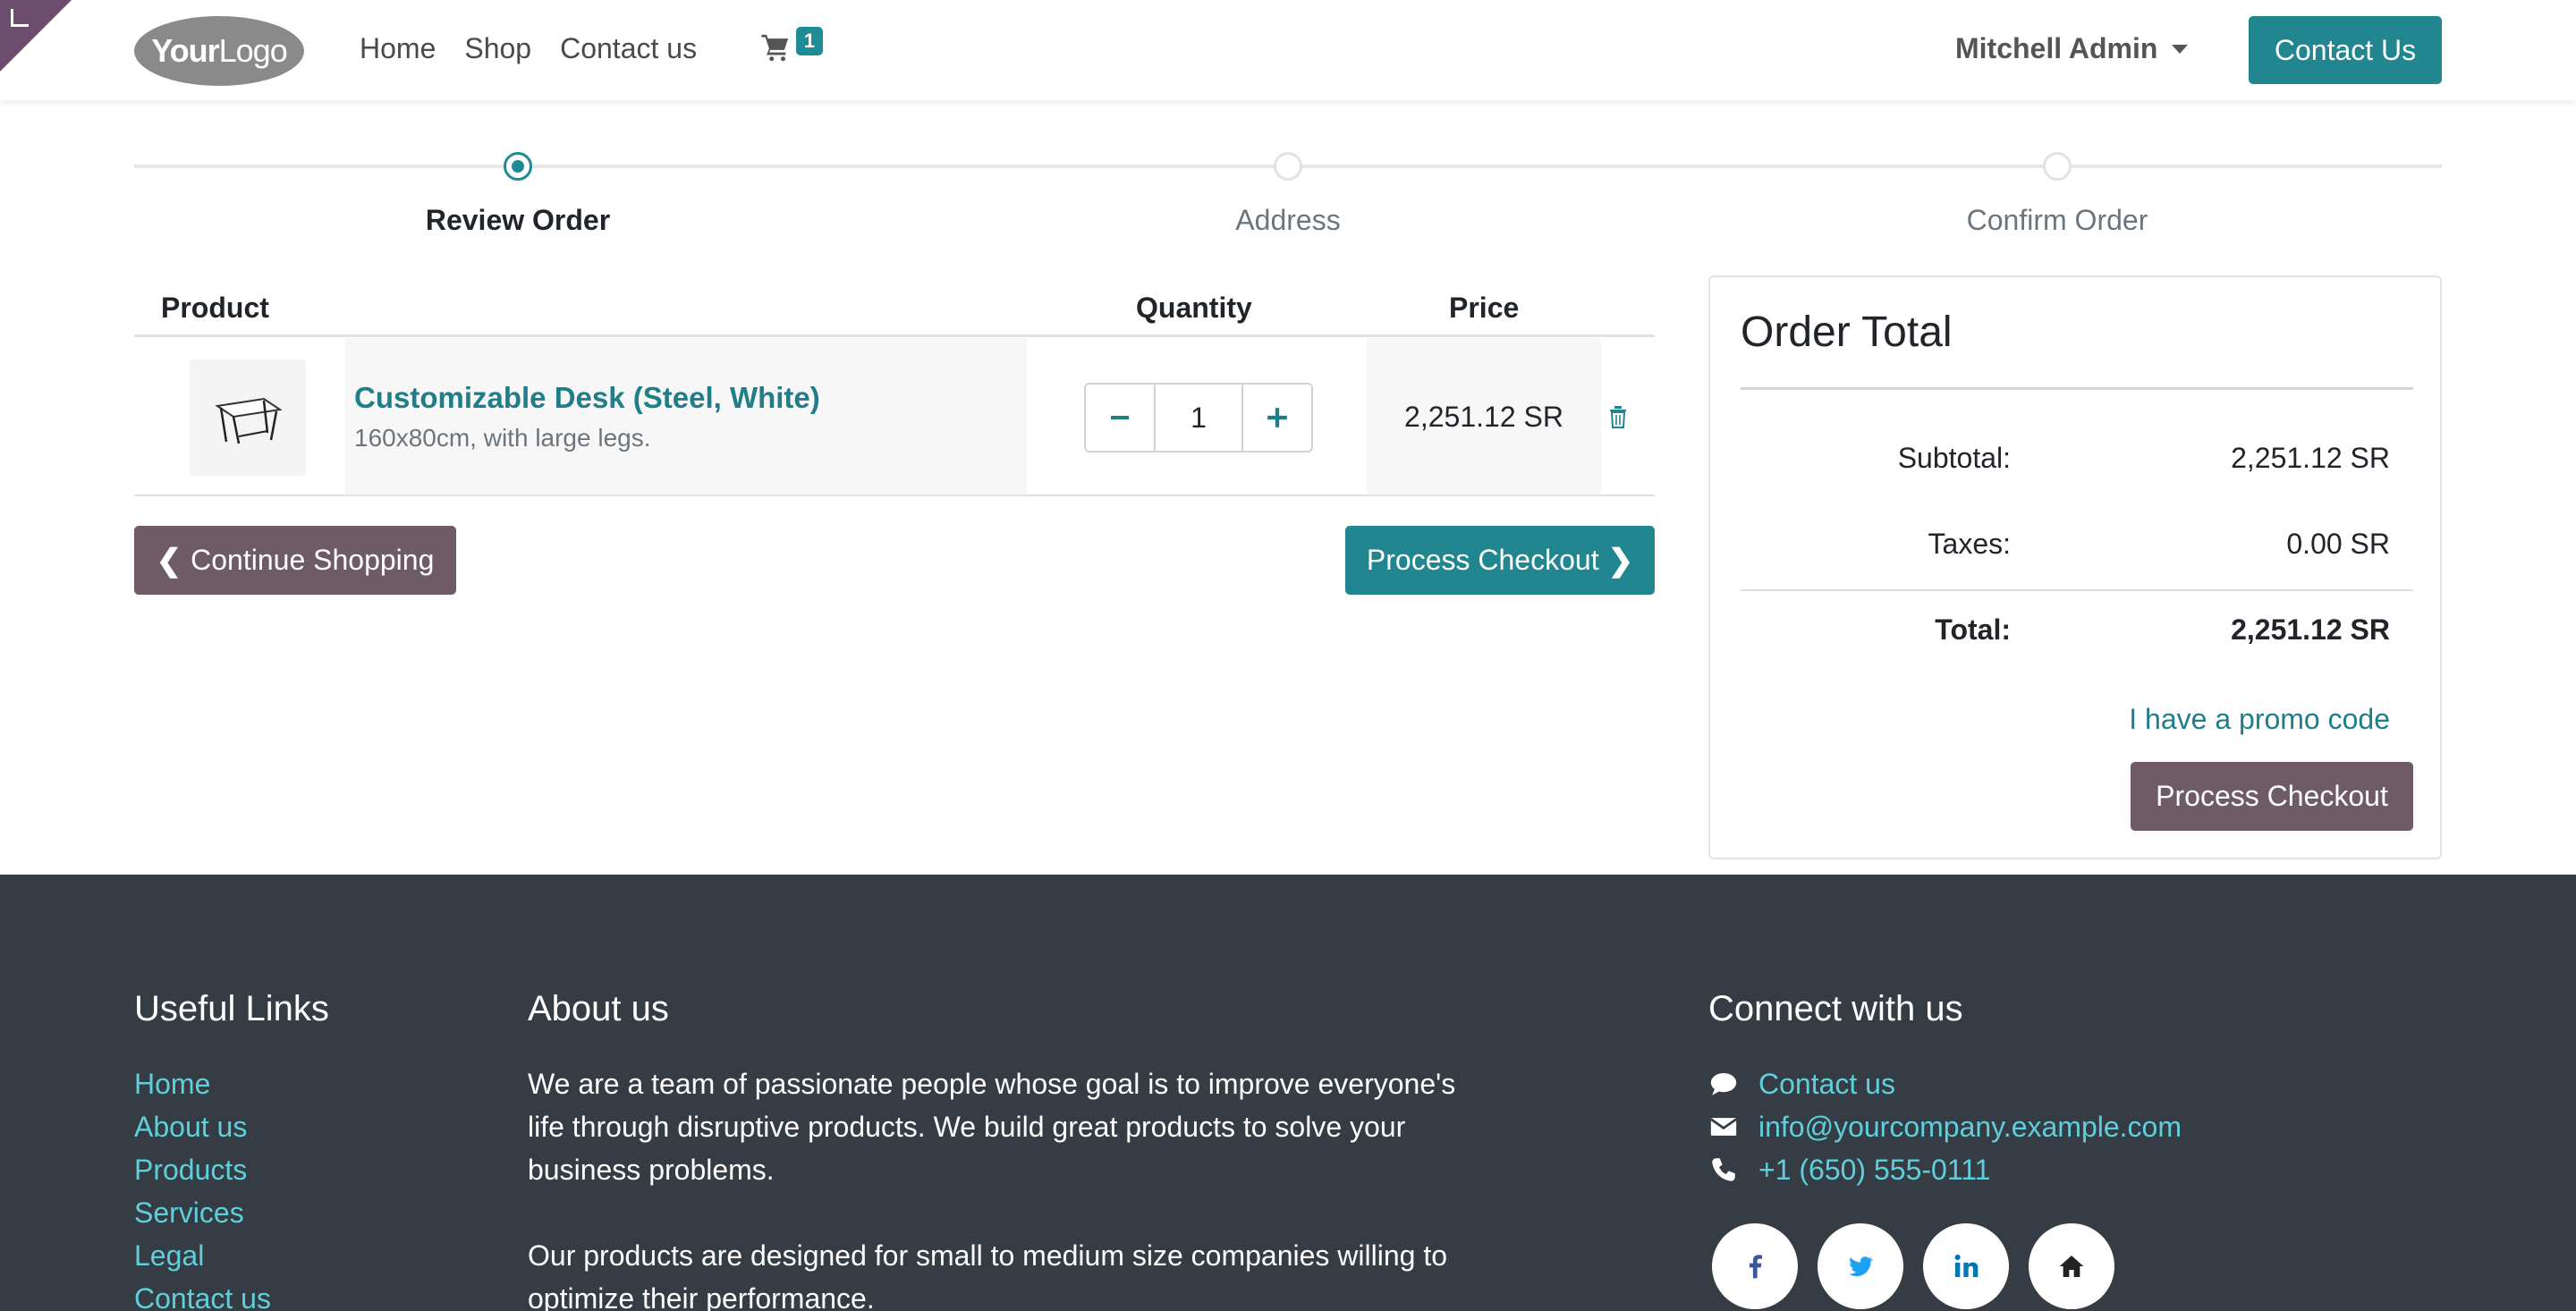 The width and height of the screenshot is (2576, 1311). Describe the element at coordinates (1847, 332) in the screenshot. I see `order-total-title: Order Total` at that location.